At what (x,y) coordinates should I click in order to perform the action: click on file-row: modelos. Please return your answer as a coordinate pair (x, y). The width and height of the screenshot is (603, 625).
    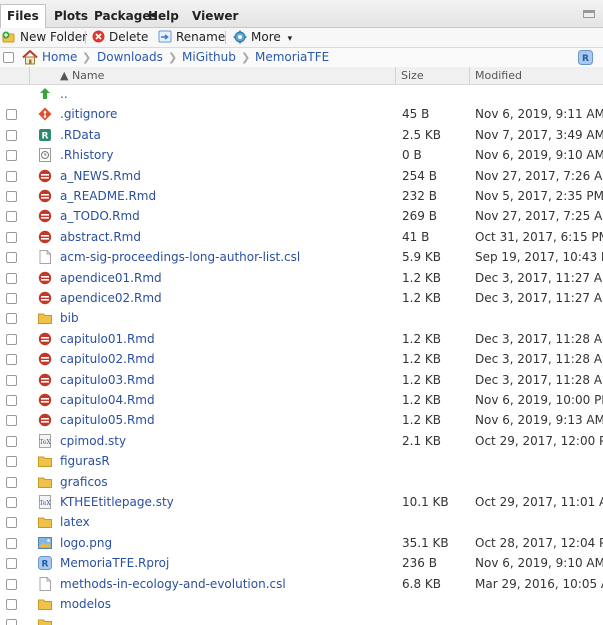
    Looking at the image, I should click on (301, 604).